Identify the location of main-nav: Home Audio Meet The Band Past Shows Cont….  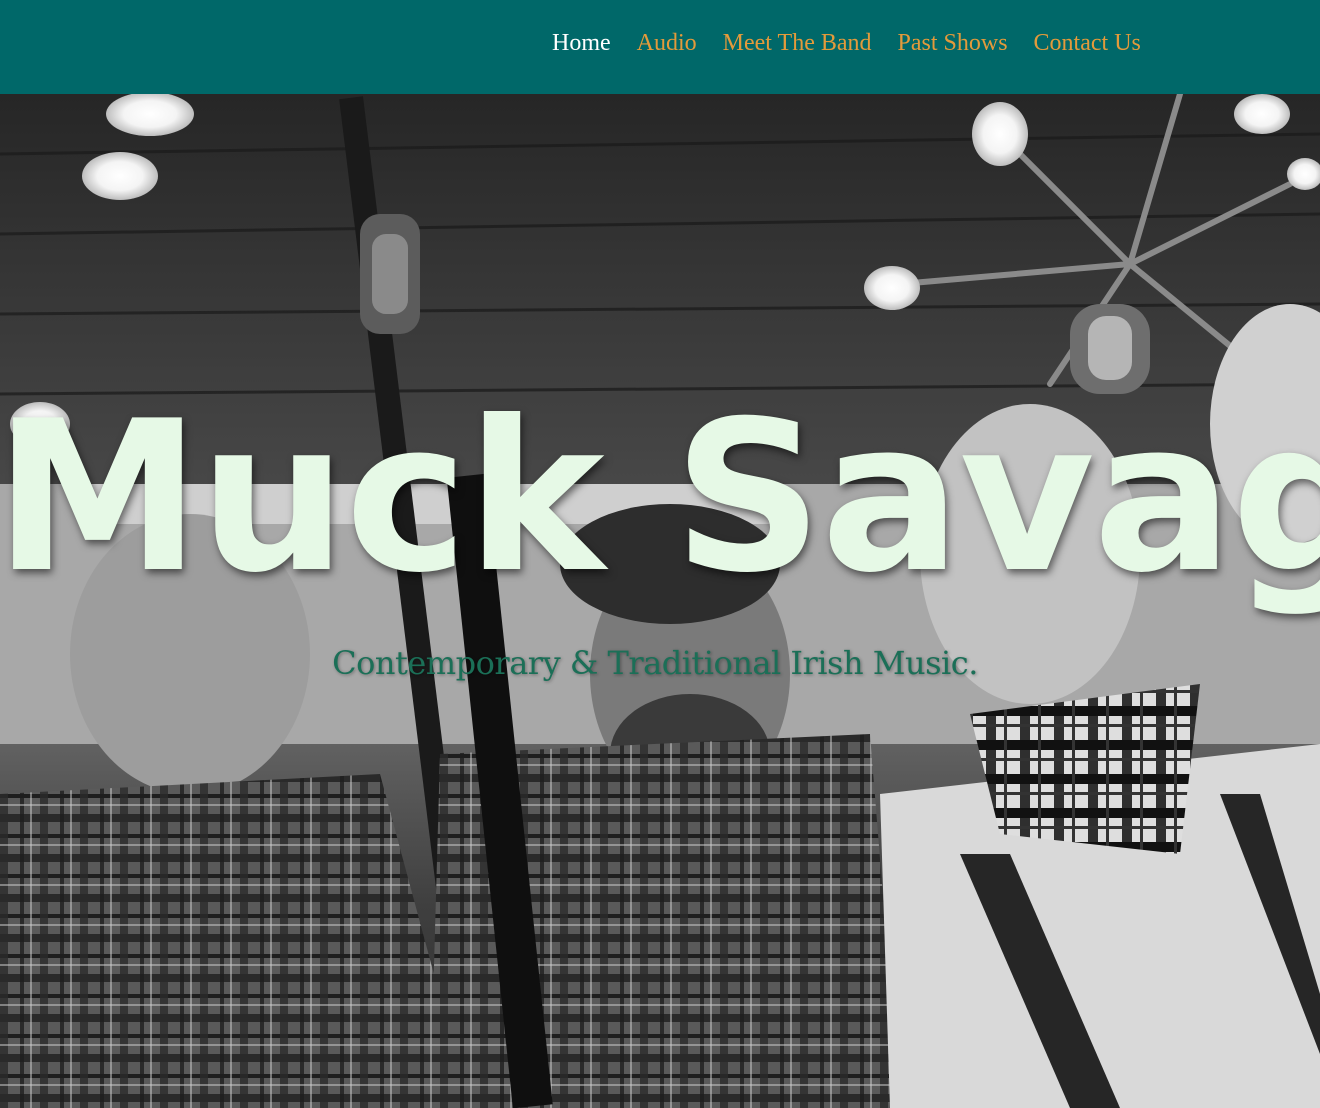
(846, 43).